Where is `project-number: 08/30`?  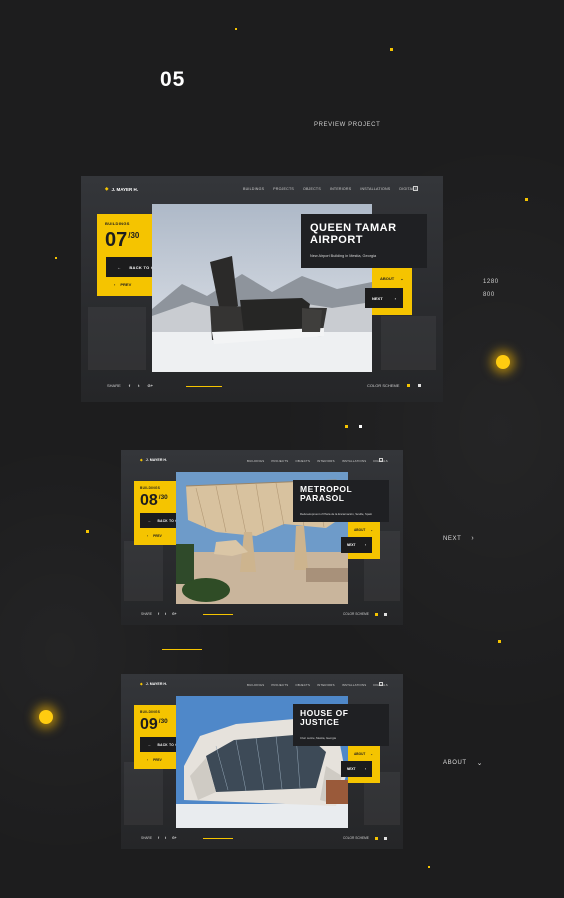
project-number: 08/30 is located at coordinates (154, 500).